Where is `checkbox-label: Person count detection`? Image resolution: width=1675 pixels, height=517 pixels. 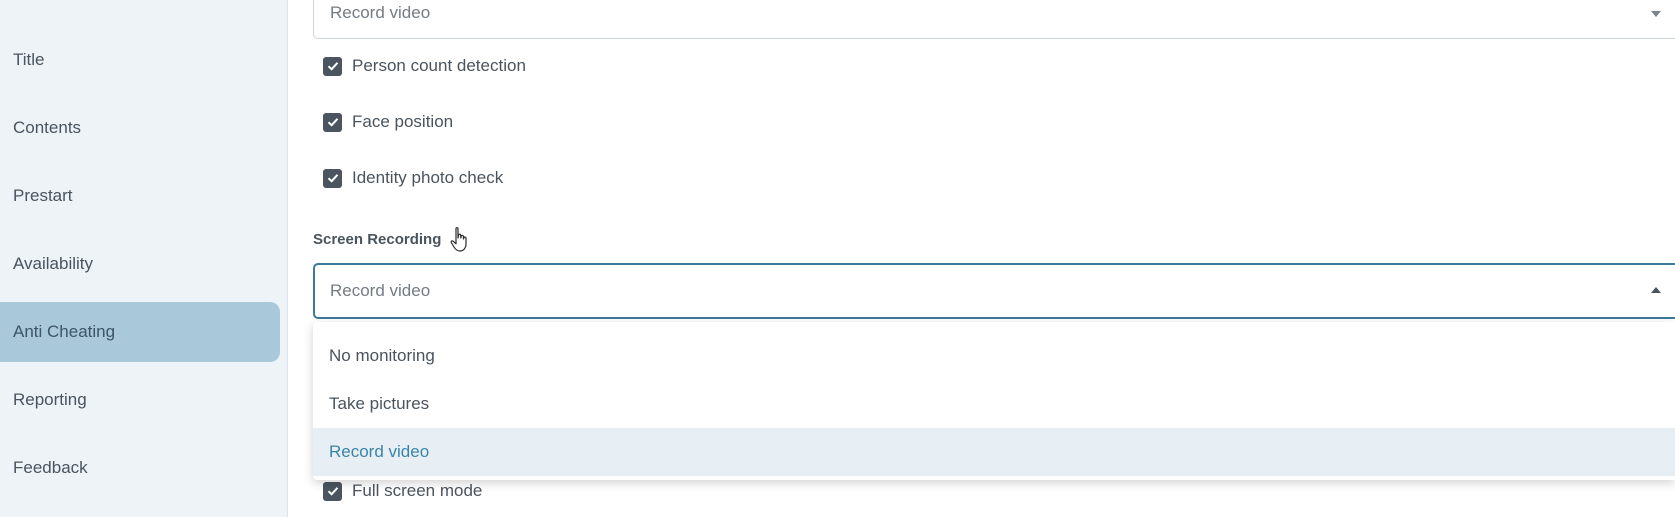
checkbox-label: Person count detection is located at coordinates (439, 65).